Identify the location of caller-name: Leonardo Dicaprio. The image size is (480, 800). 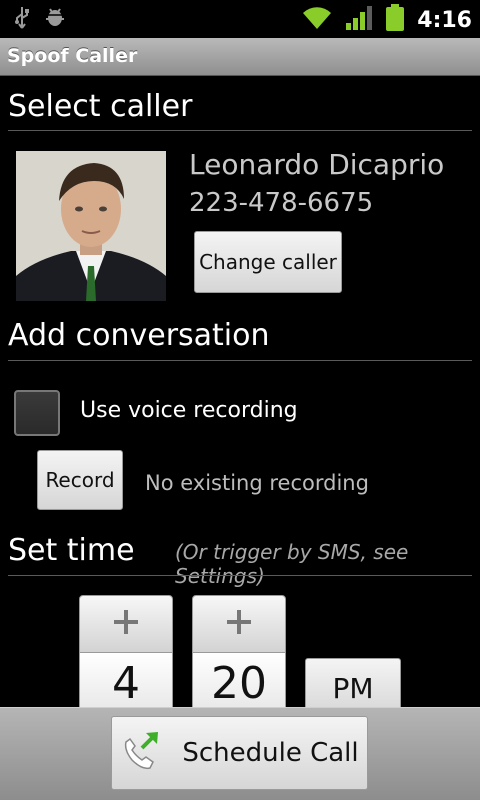
(317, 164).